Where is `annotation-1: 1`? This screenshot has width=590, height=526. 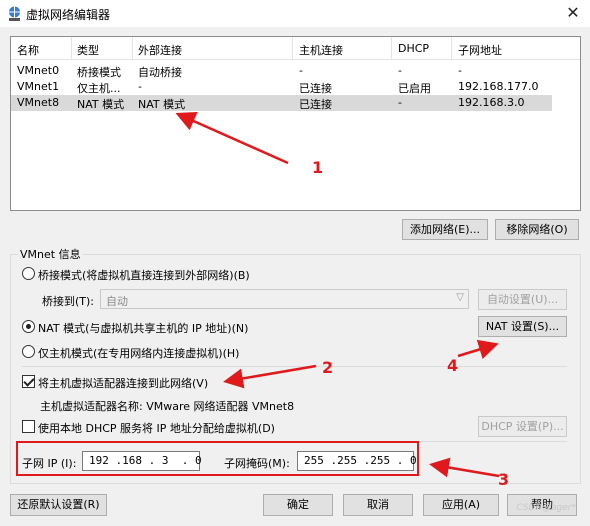 annotation-1: 1 is located at coordinates (318, 167).